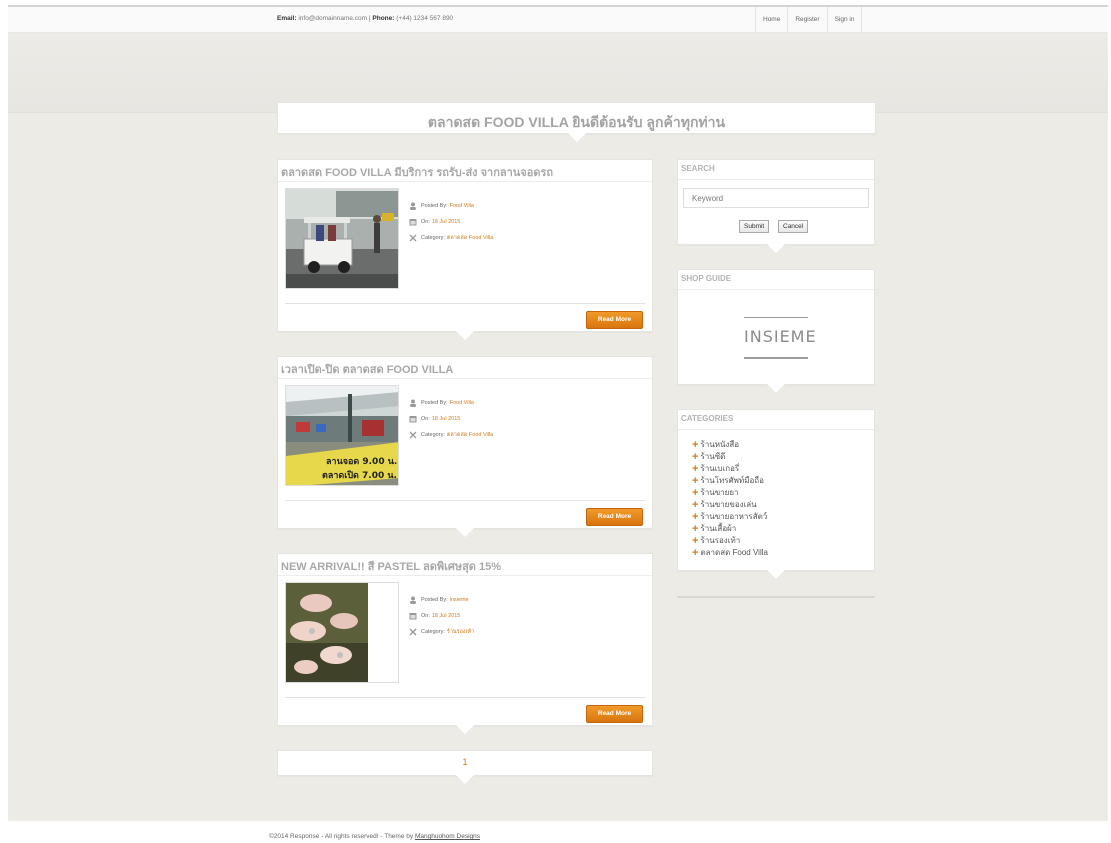  What do you see at coordinates (719, 492) in the screenshot?
I see `category-item-label: ร้านขายยา` at bounding box center [719, 492].